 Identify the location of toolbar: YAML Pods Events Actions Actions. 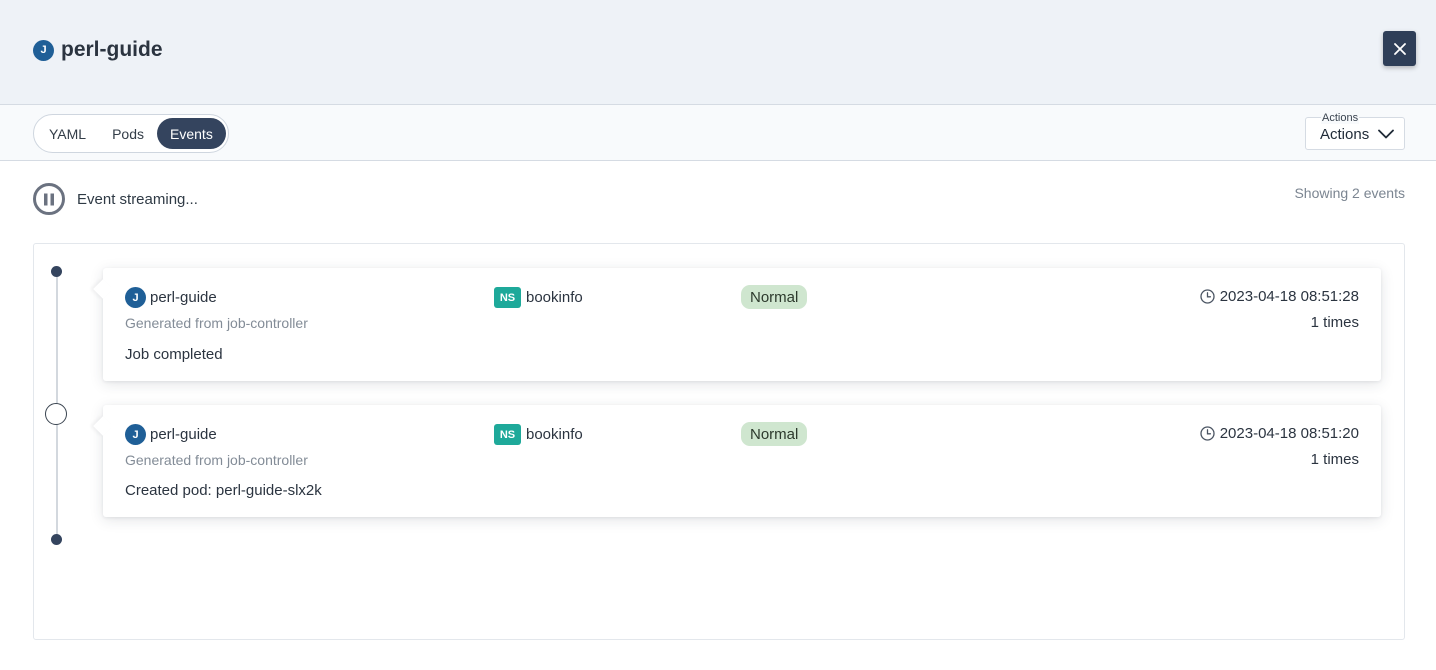
(718, 133).